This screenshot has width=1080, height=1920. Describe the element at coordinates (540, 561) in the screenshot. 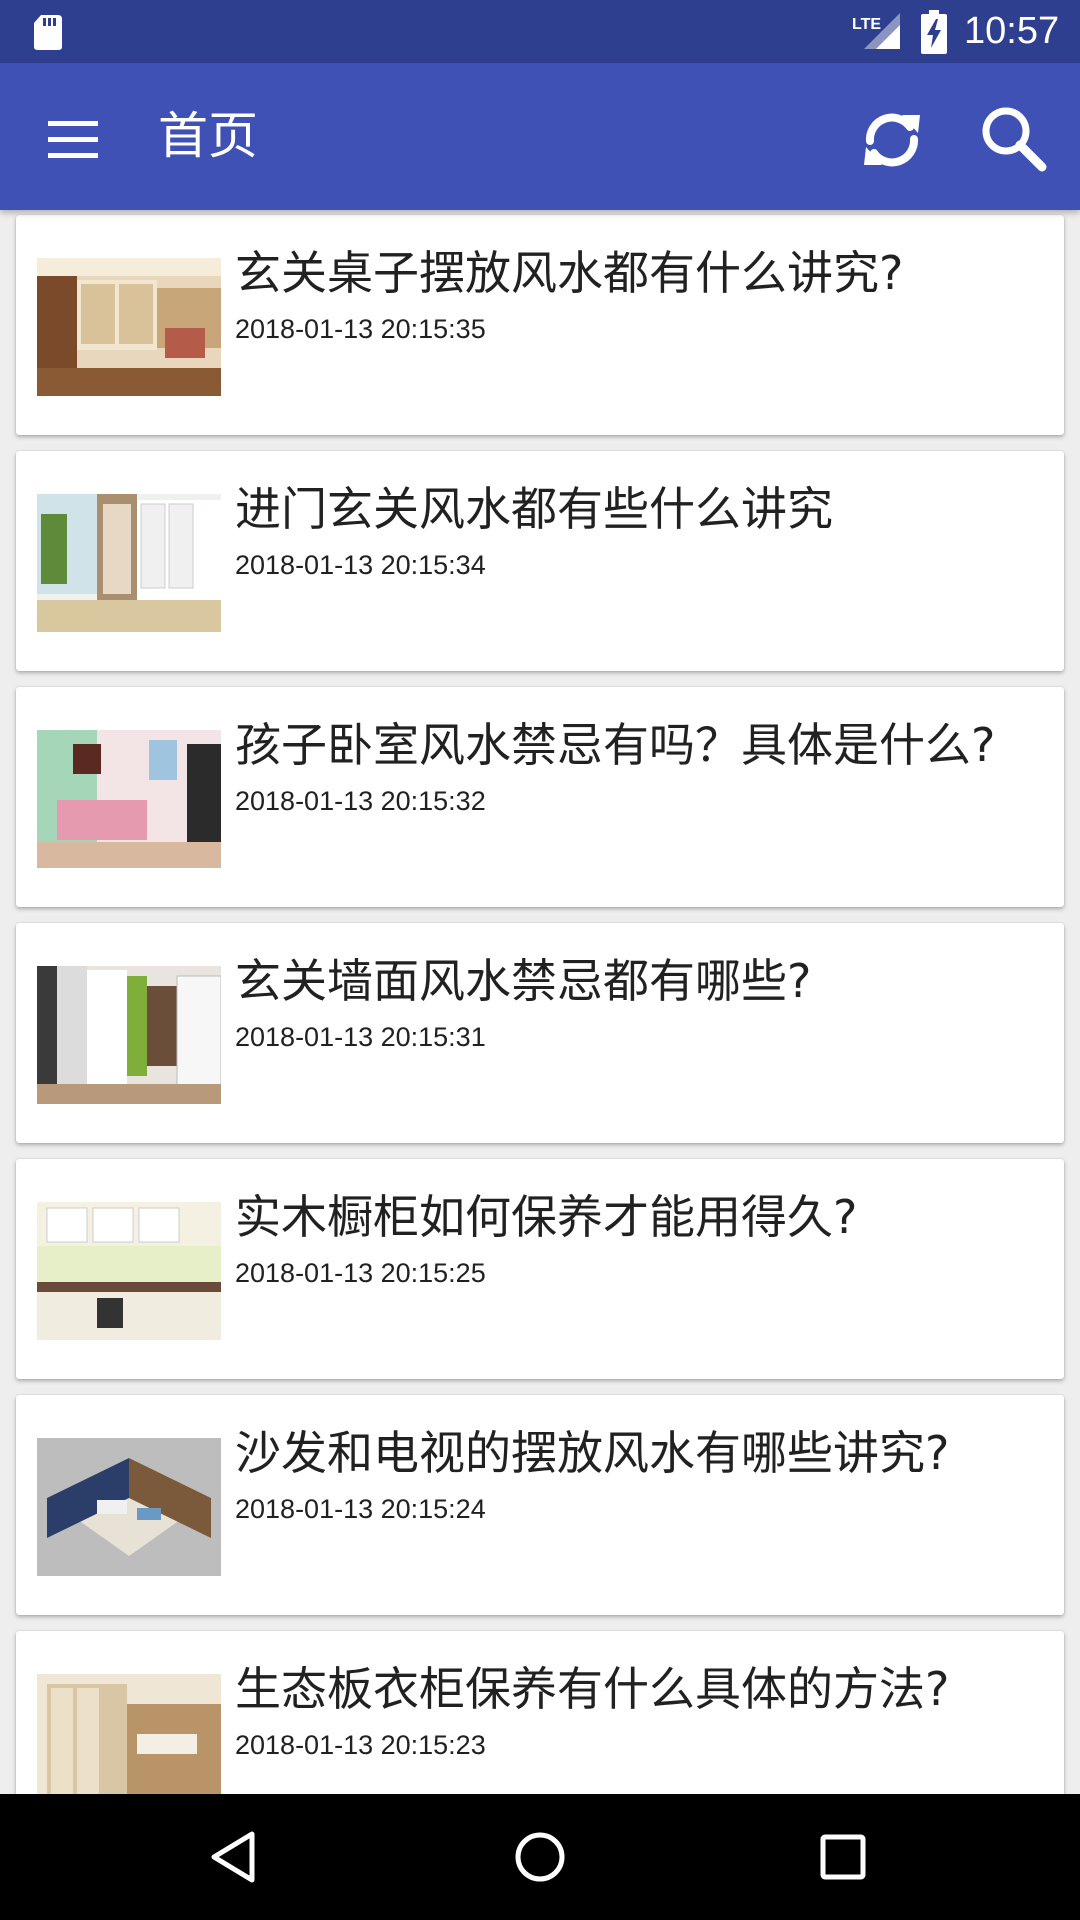

I see `article-card: 进门玄关风水都有些什么讲究 2018-01-13 20:15:34` at that location.